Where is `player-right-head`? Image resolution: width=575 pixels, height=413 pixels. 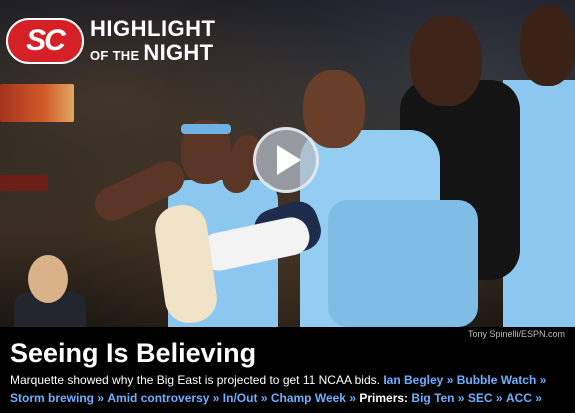 player-right-head is located at coordinates (547, 46).